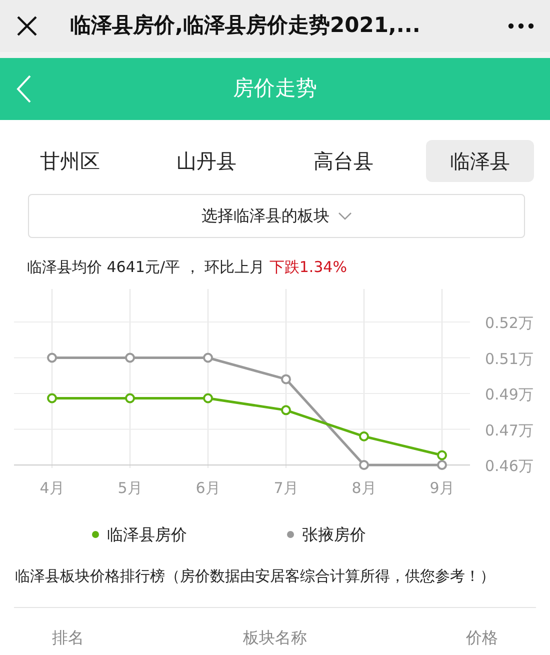 The image size is (550, 655). What do you see at coordinates (509, 465) in the screenshot?
I see `y-tick-label: 0.46万` at bounding box center [509, 465].